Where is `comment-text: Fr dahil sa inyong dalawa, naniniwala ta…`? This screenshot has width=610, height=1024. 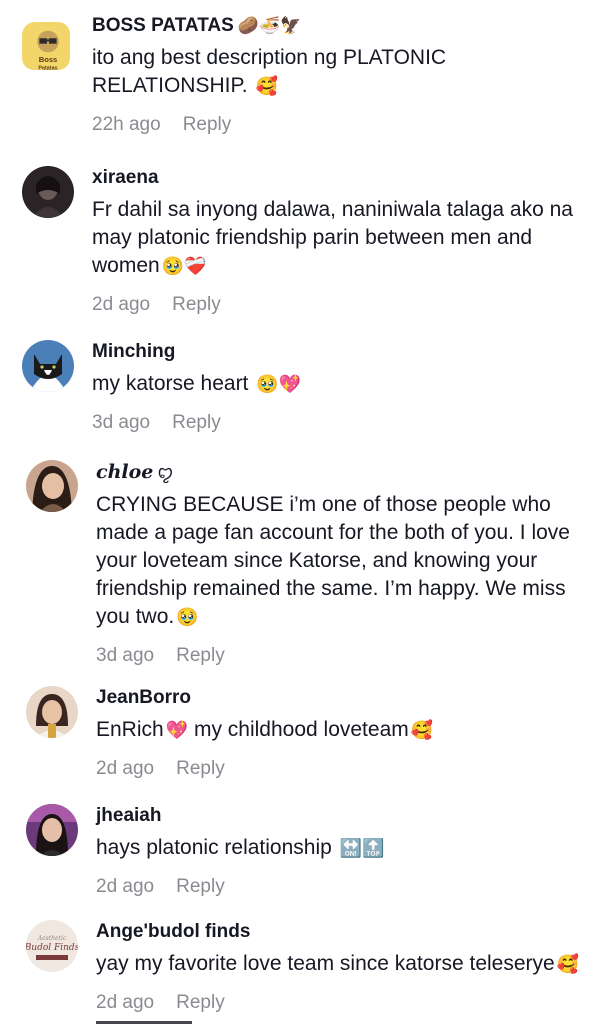 comment-text: Fr dahil sa inyong dalawa, naniniwala ta… is located at coordinates (332, 237).